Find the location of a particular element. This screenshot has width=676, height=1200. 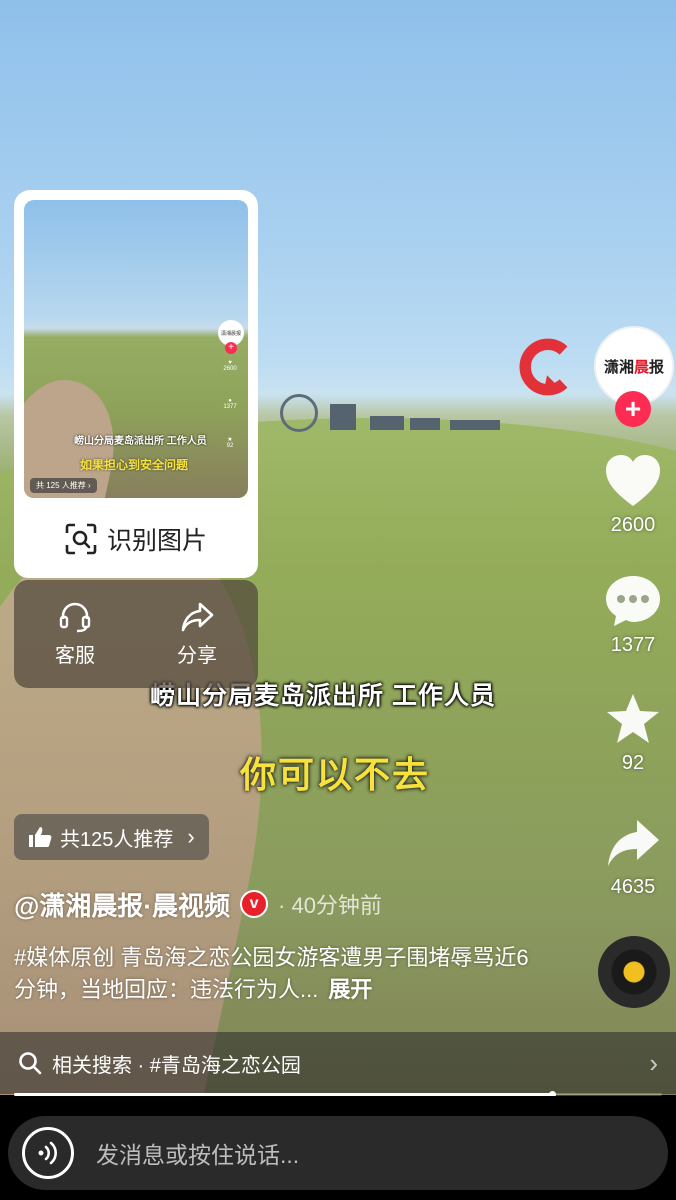

thumb-subtitle2: 如果担心到安全问题 is located at coordinates (134, 465).